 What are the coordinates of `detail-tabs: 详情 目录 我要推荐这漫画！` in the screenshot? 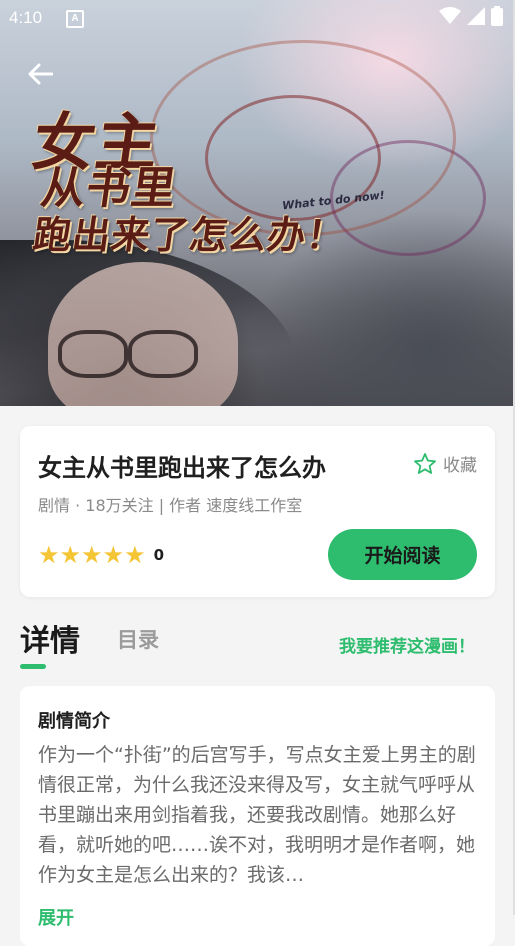 It's located at (257, 644).